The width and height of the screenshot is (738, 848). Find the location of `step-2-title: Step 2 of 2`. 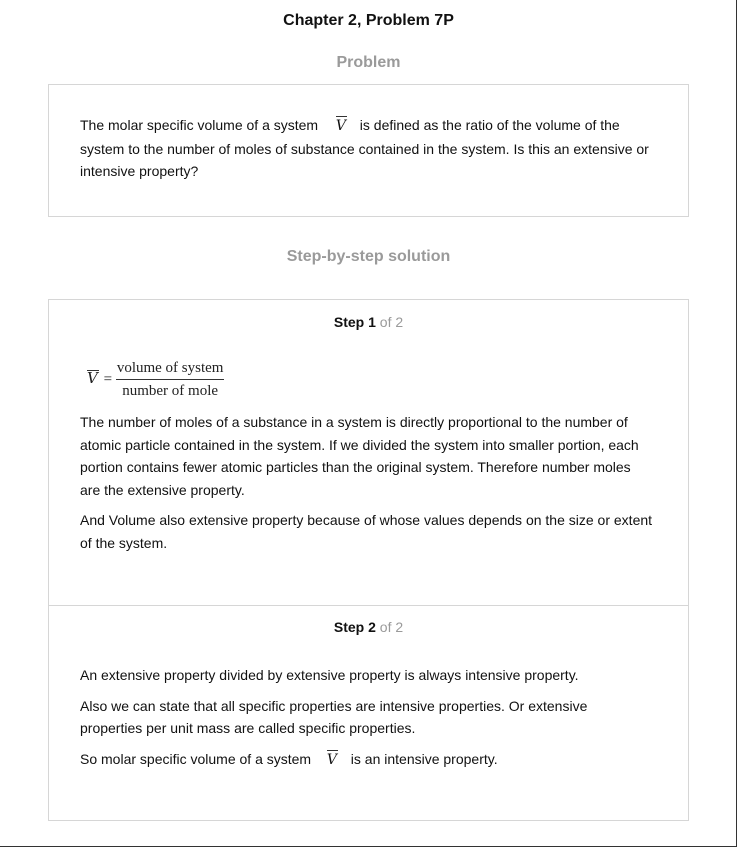

step-2-title: Step 2 of 2 is located at coordinates (368, 627).